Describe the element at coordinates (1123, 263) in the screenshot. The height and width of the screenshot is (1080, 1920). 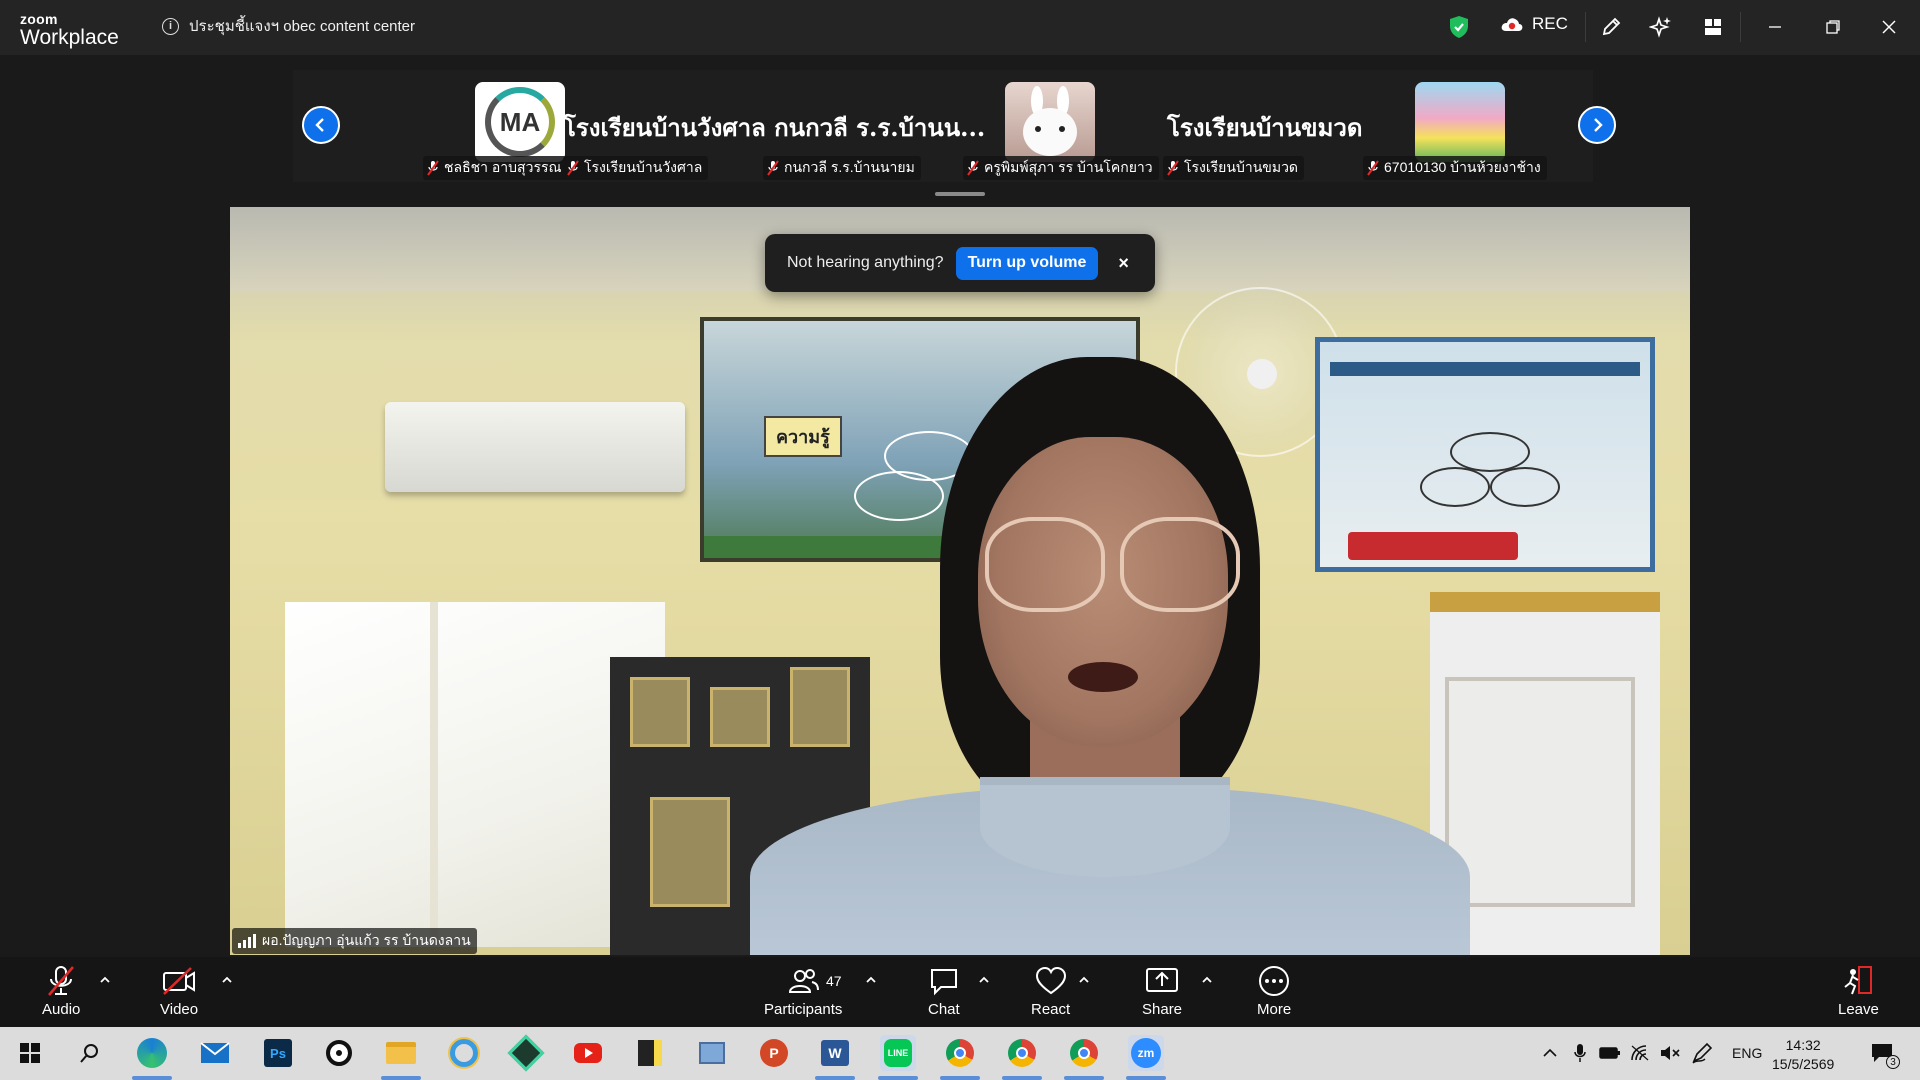
I see `toast-close-button: ×` at that location.